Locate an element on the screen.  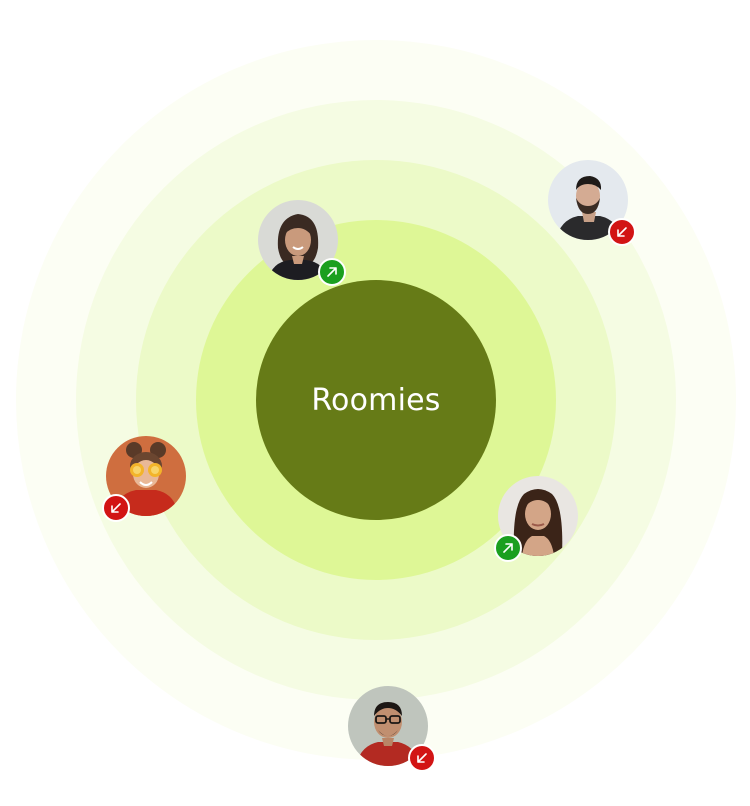
group-core: Roomies is located at coordinates (376, 400).